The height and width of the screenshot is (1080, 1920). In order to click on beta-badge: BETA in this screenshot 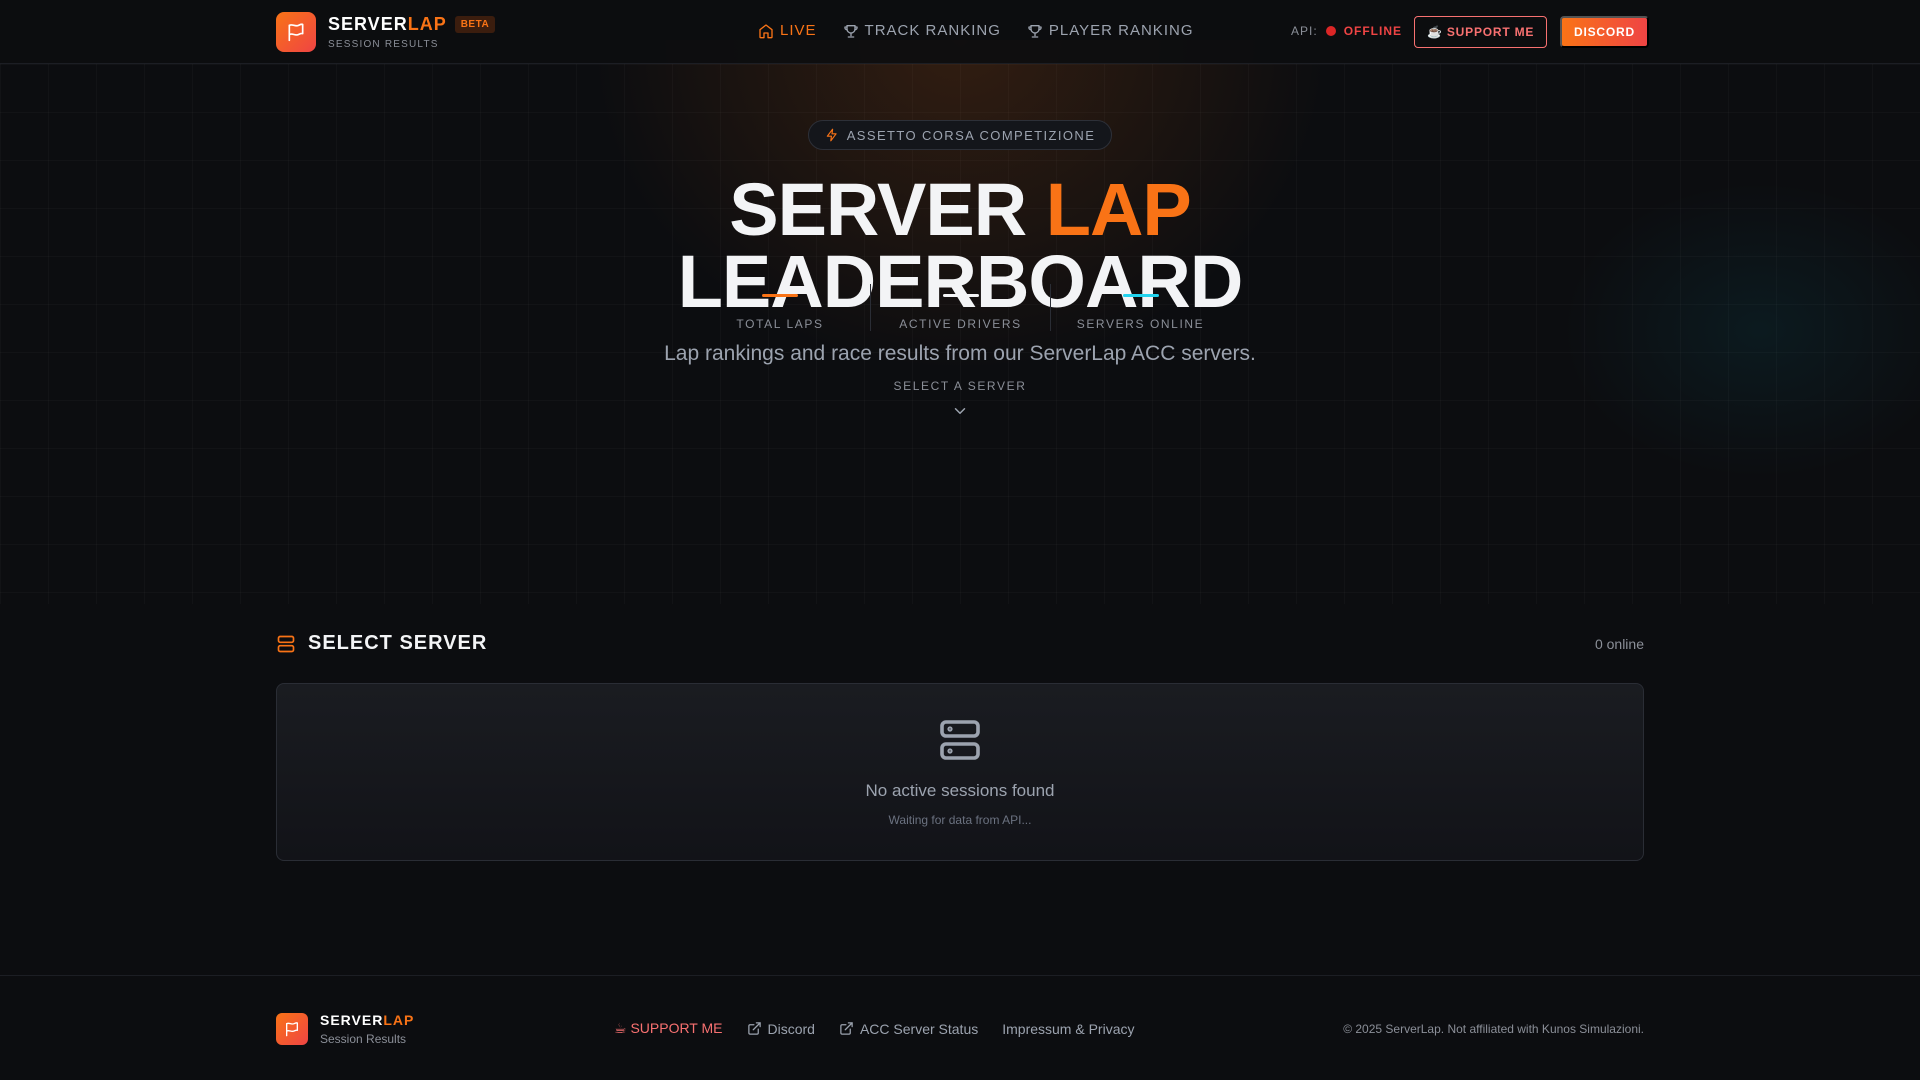, I will do `click(475, 24)`.